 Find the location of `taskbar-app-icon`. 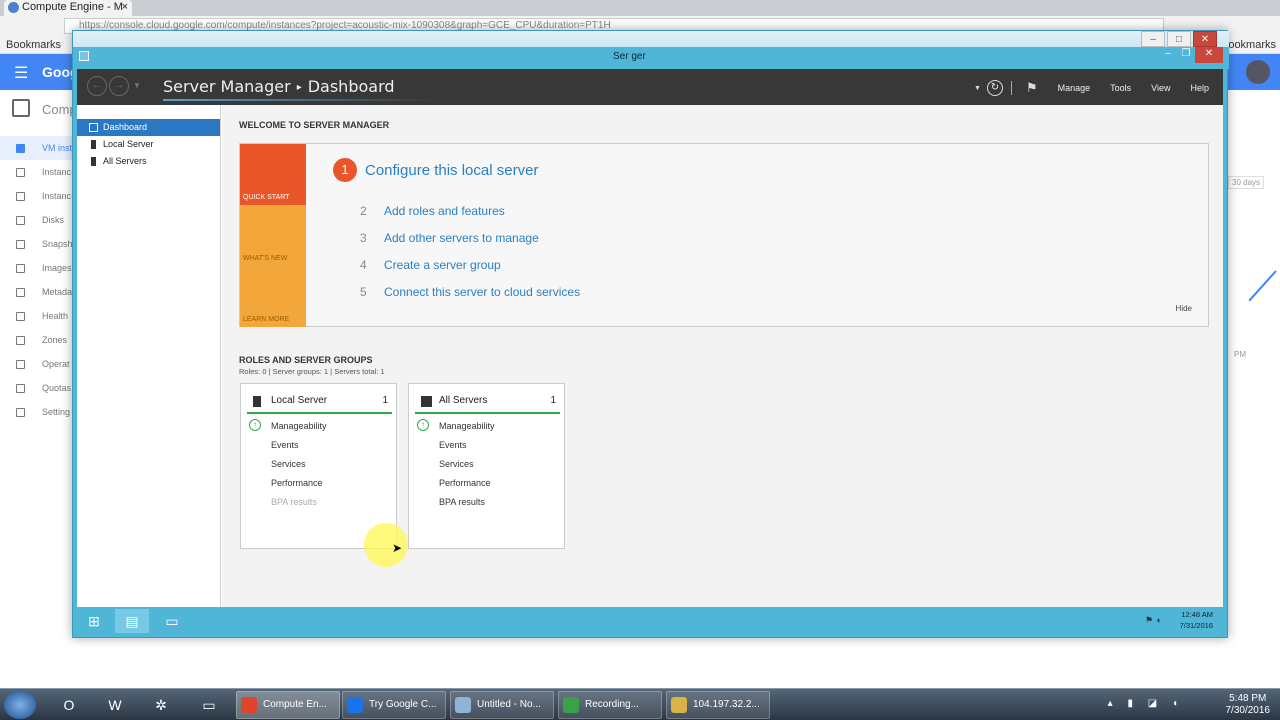

taskbar-app-icon is located at coordinates (463, 705).